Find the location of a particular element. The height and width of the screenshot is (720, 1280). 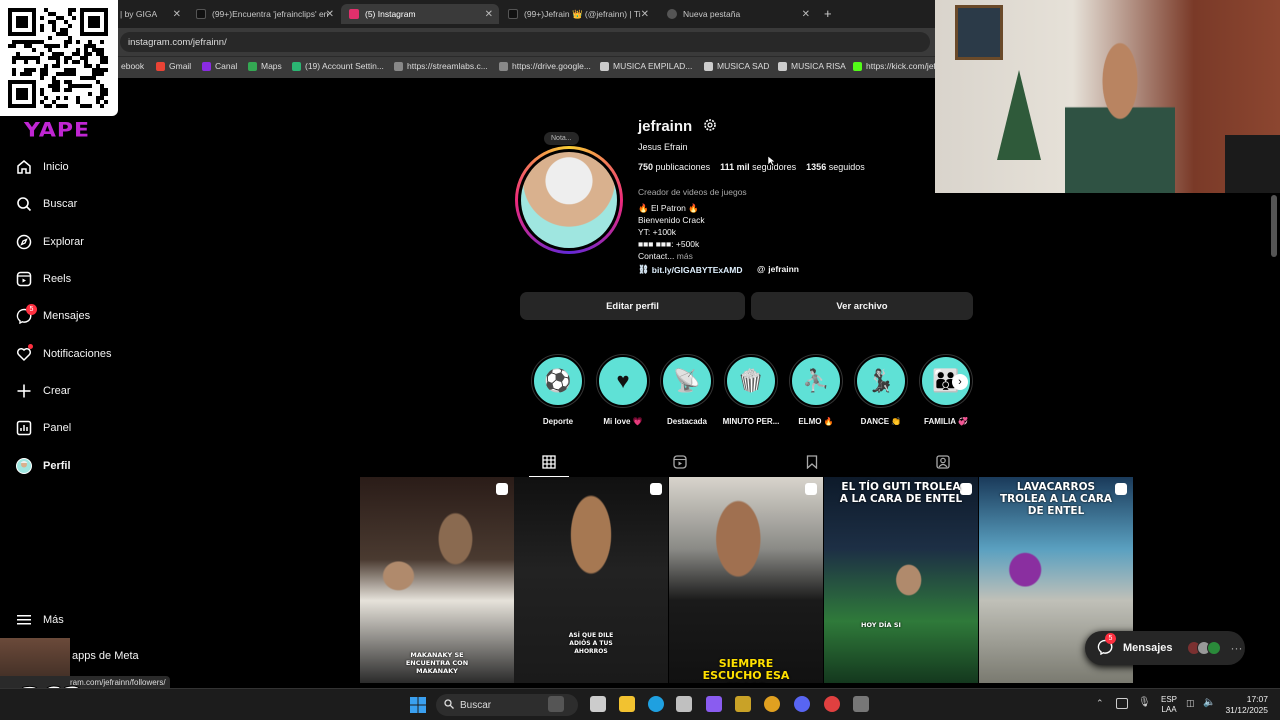

edit-profile-button: Editar perfil is located at coordinates (632, 306).